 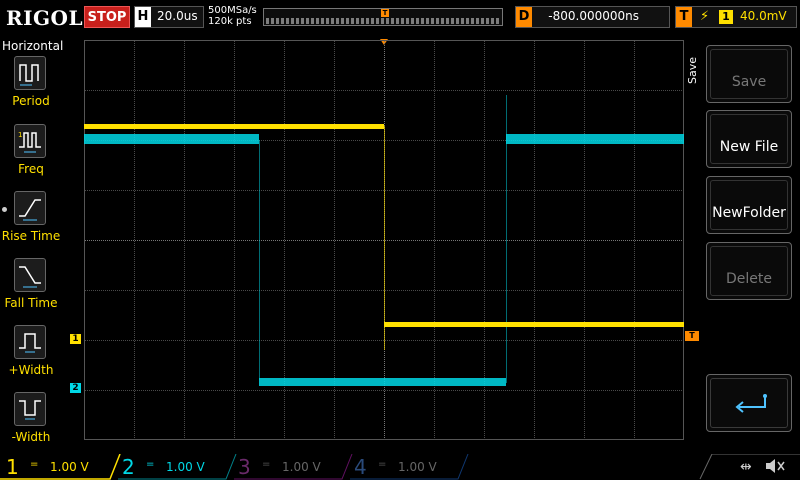 I want to click on save-menu-title: Save, so click(x=692, y=70).